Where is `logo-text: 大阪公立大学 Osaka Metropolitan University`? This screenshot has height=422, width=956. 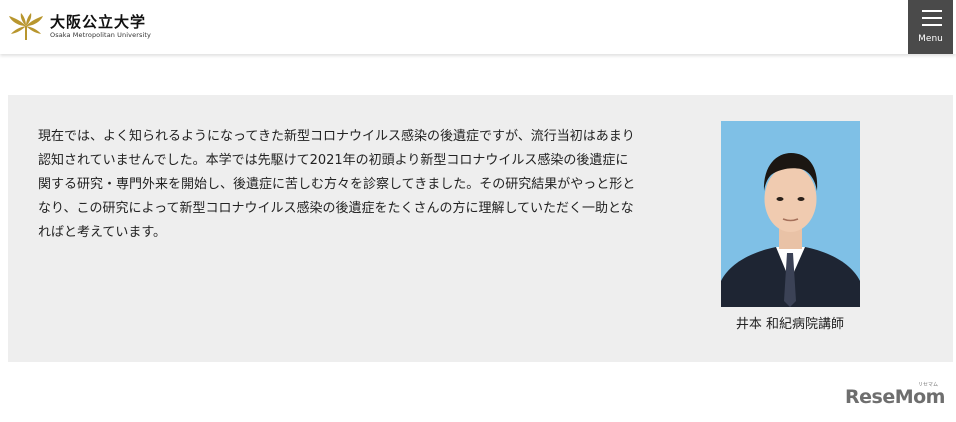
logo-text: 大阪公立大学 Osaka Metropolitan University is located at coordinates (100, 27).